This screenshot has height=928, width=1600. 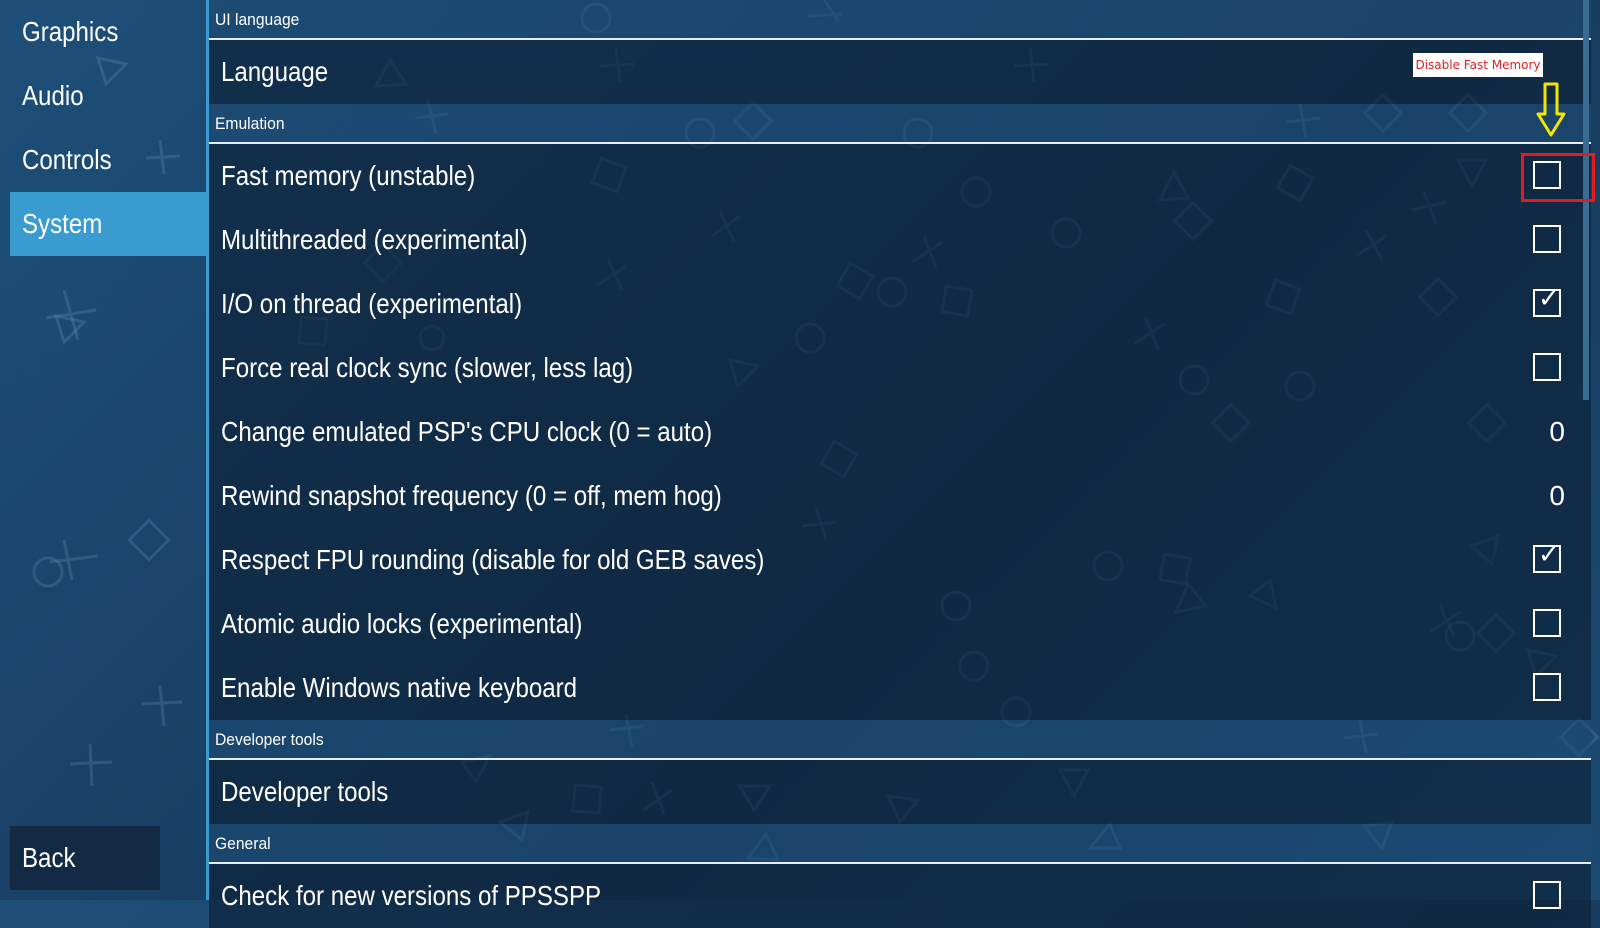 I want to click on setting-force-real-clock-sync: Force real clock sync (slower, less lag), so click(x=900, y=368).